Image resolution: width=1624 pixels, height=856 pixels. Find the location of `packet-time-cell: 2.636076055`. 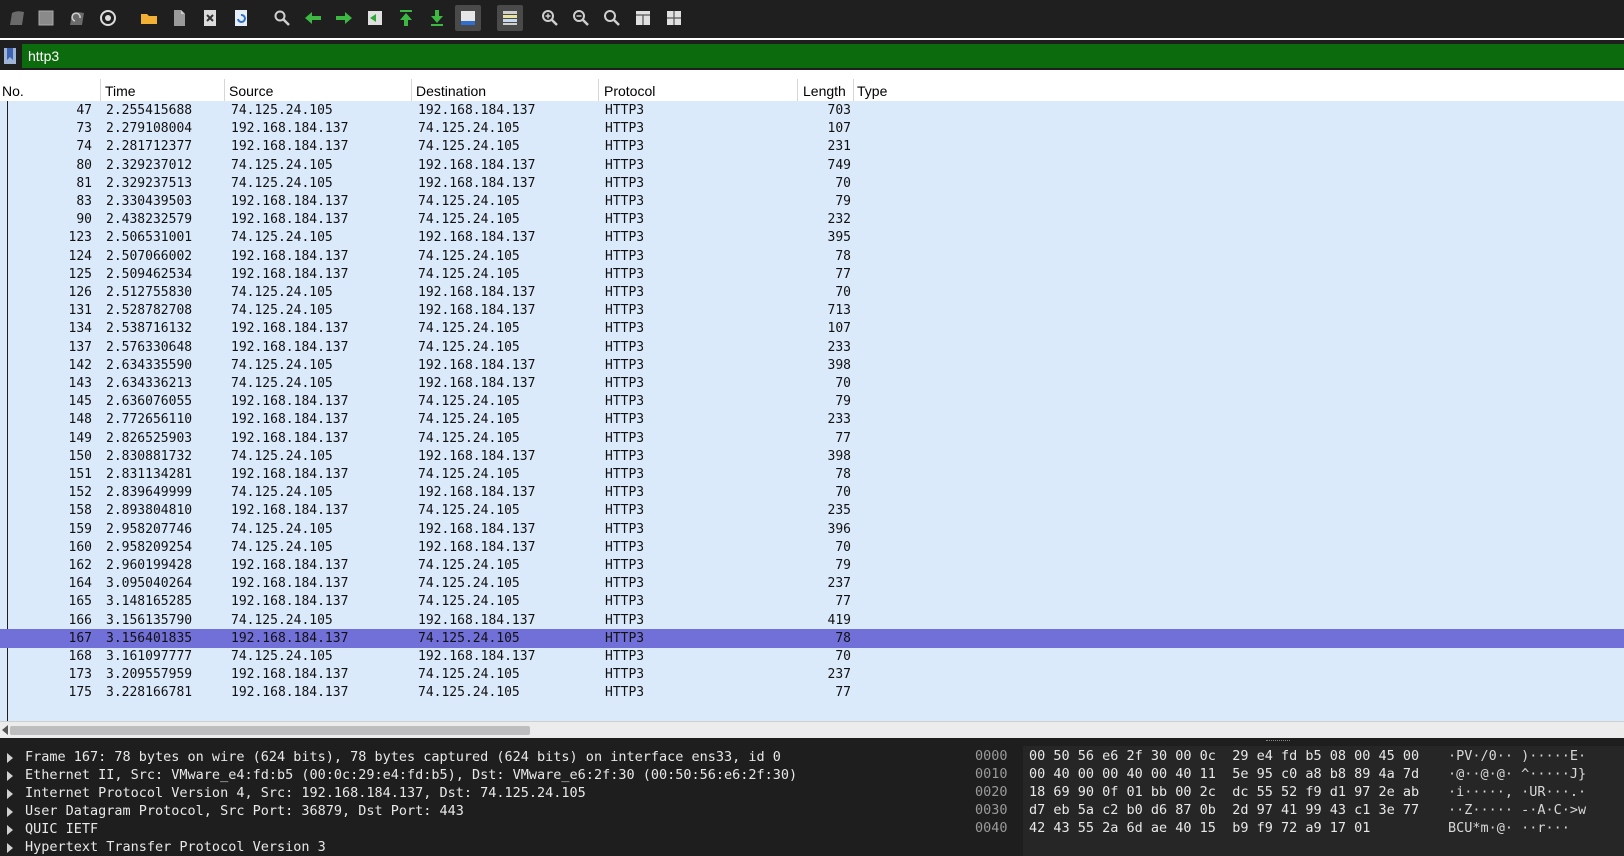

packet-time-cell: 2.636076055 is located at coordinates (149, 402).